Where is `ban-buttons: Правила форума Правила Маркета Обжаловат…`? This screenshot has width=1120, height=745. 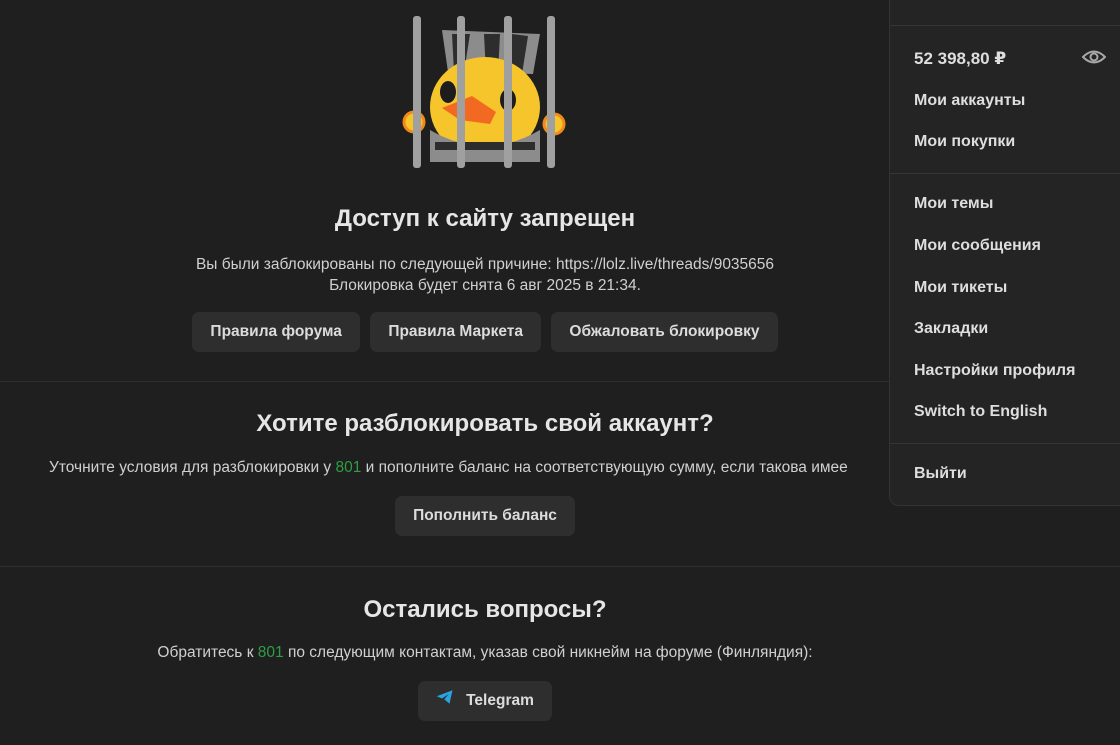 ban-buttons: Правила форума Правила Маркета Обжаловат… is located at coordinates (485, 332).